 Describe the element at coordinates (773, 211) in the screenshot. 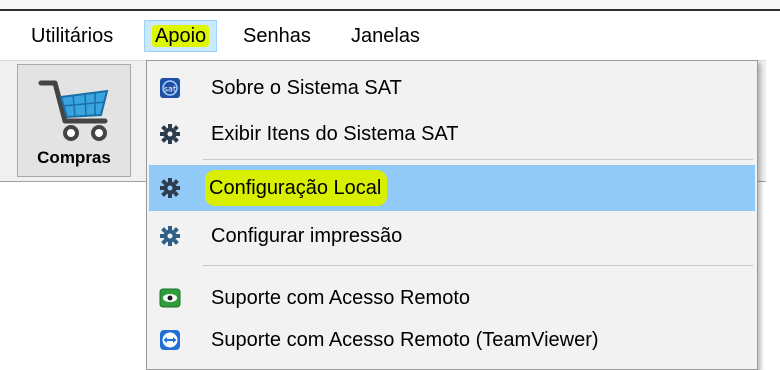

I see `window-right-edge` at that location.